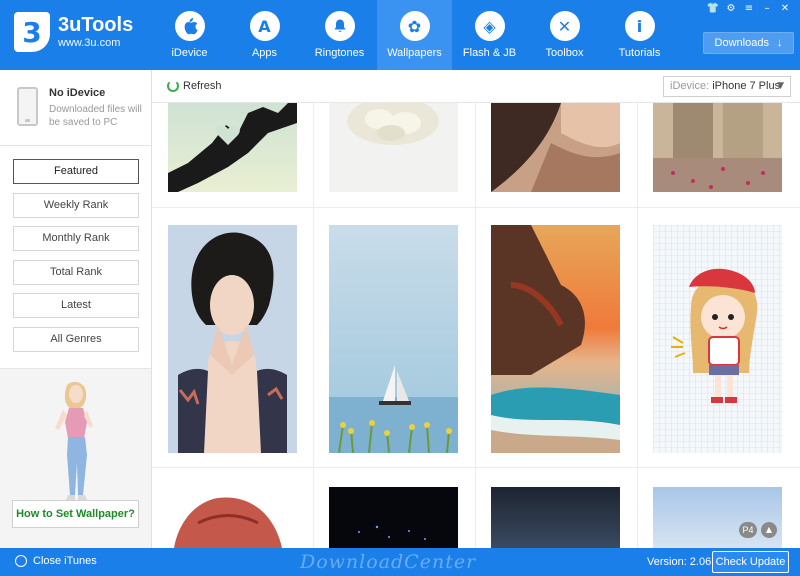 This screenshot has width=800, height=576. What do you see at coordinates (679, 562) in the screenshot?
I see `version-label: Version: 2.06` at bounding box center [679, 562].